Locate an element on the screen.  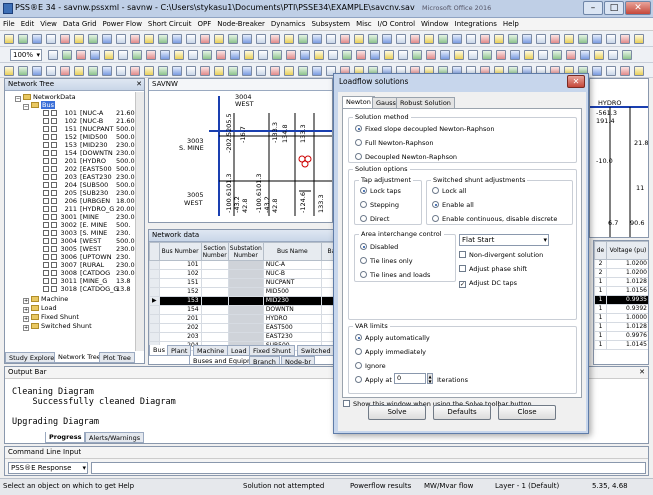
bus-name-cell: EAST500 is located at coordinates (292, 328).